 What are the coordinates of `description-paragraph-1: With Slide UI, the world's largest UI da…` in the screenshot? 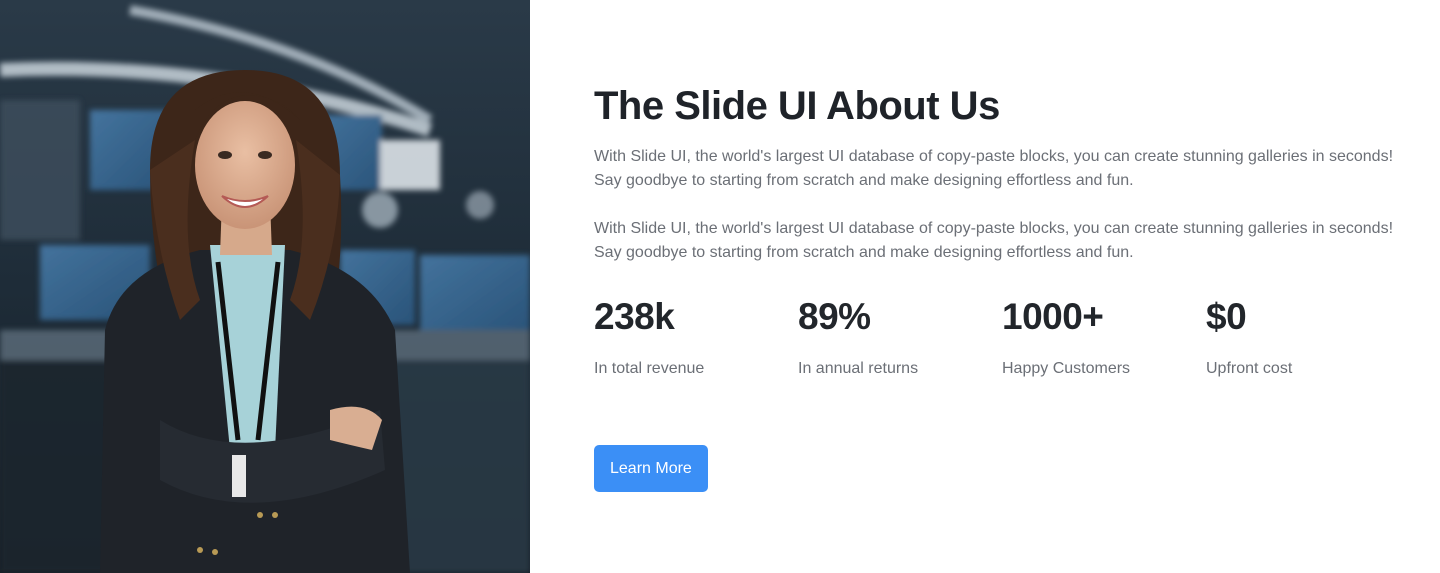 It's located at (994, 168).